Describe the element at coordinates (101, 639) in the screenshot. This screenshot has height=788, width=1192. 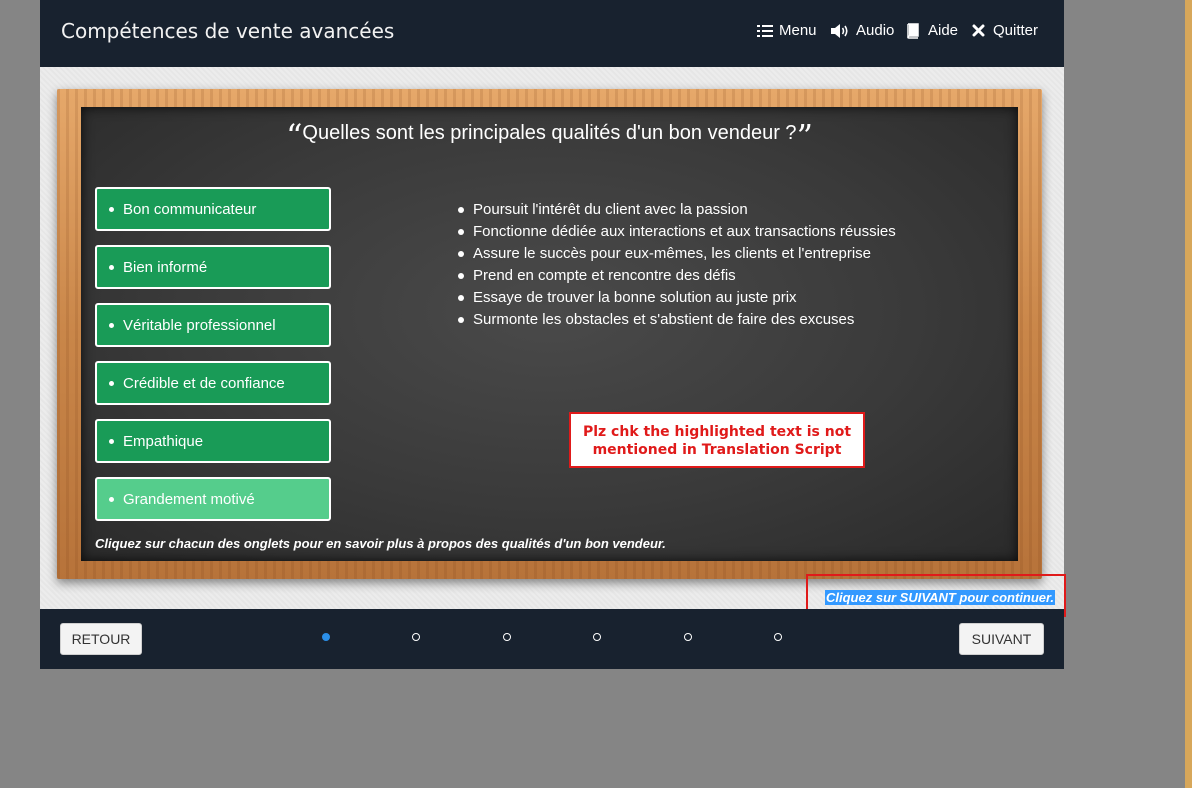
I see `back-button: RETOUR` at that location.